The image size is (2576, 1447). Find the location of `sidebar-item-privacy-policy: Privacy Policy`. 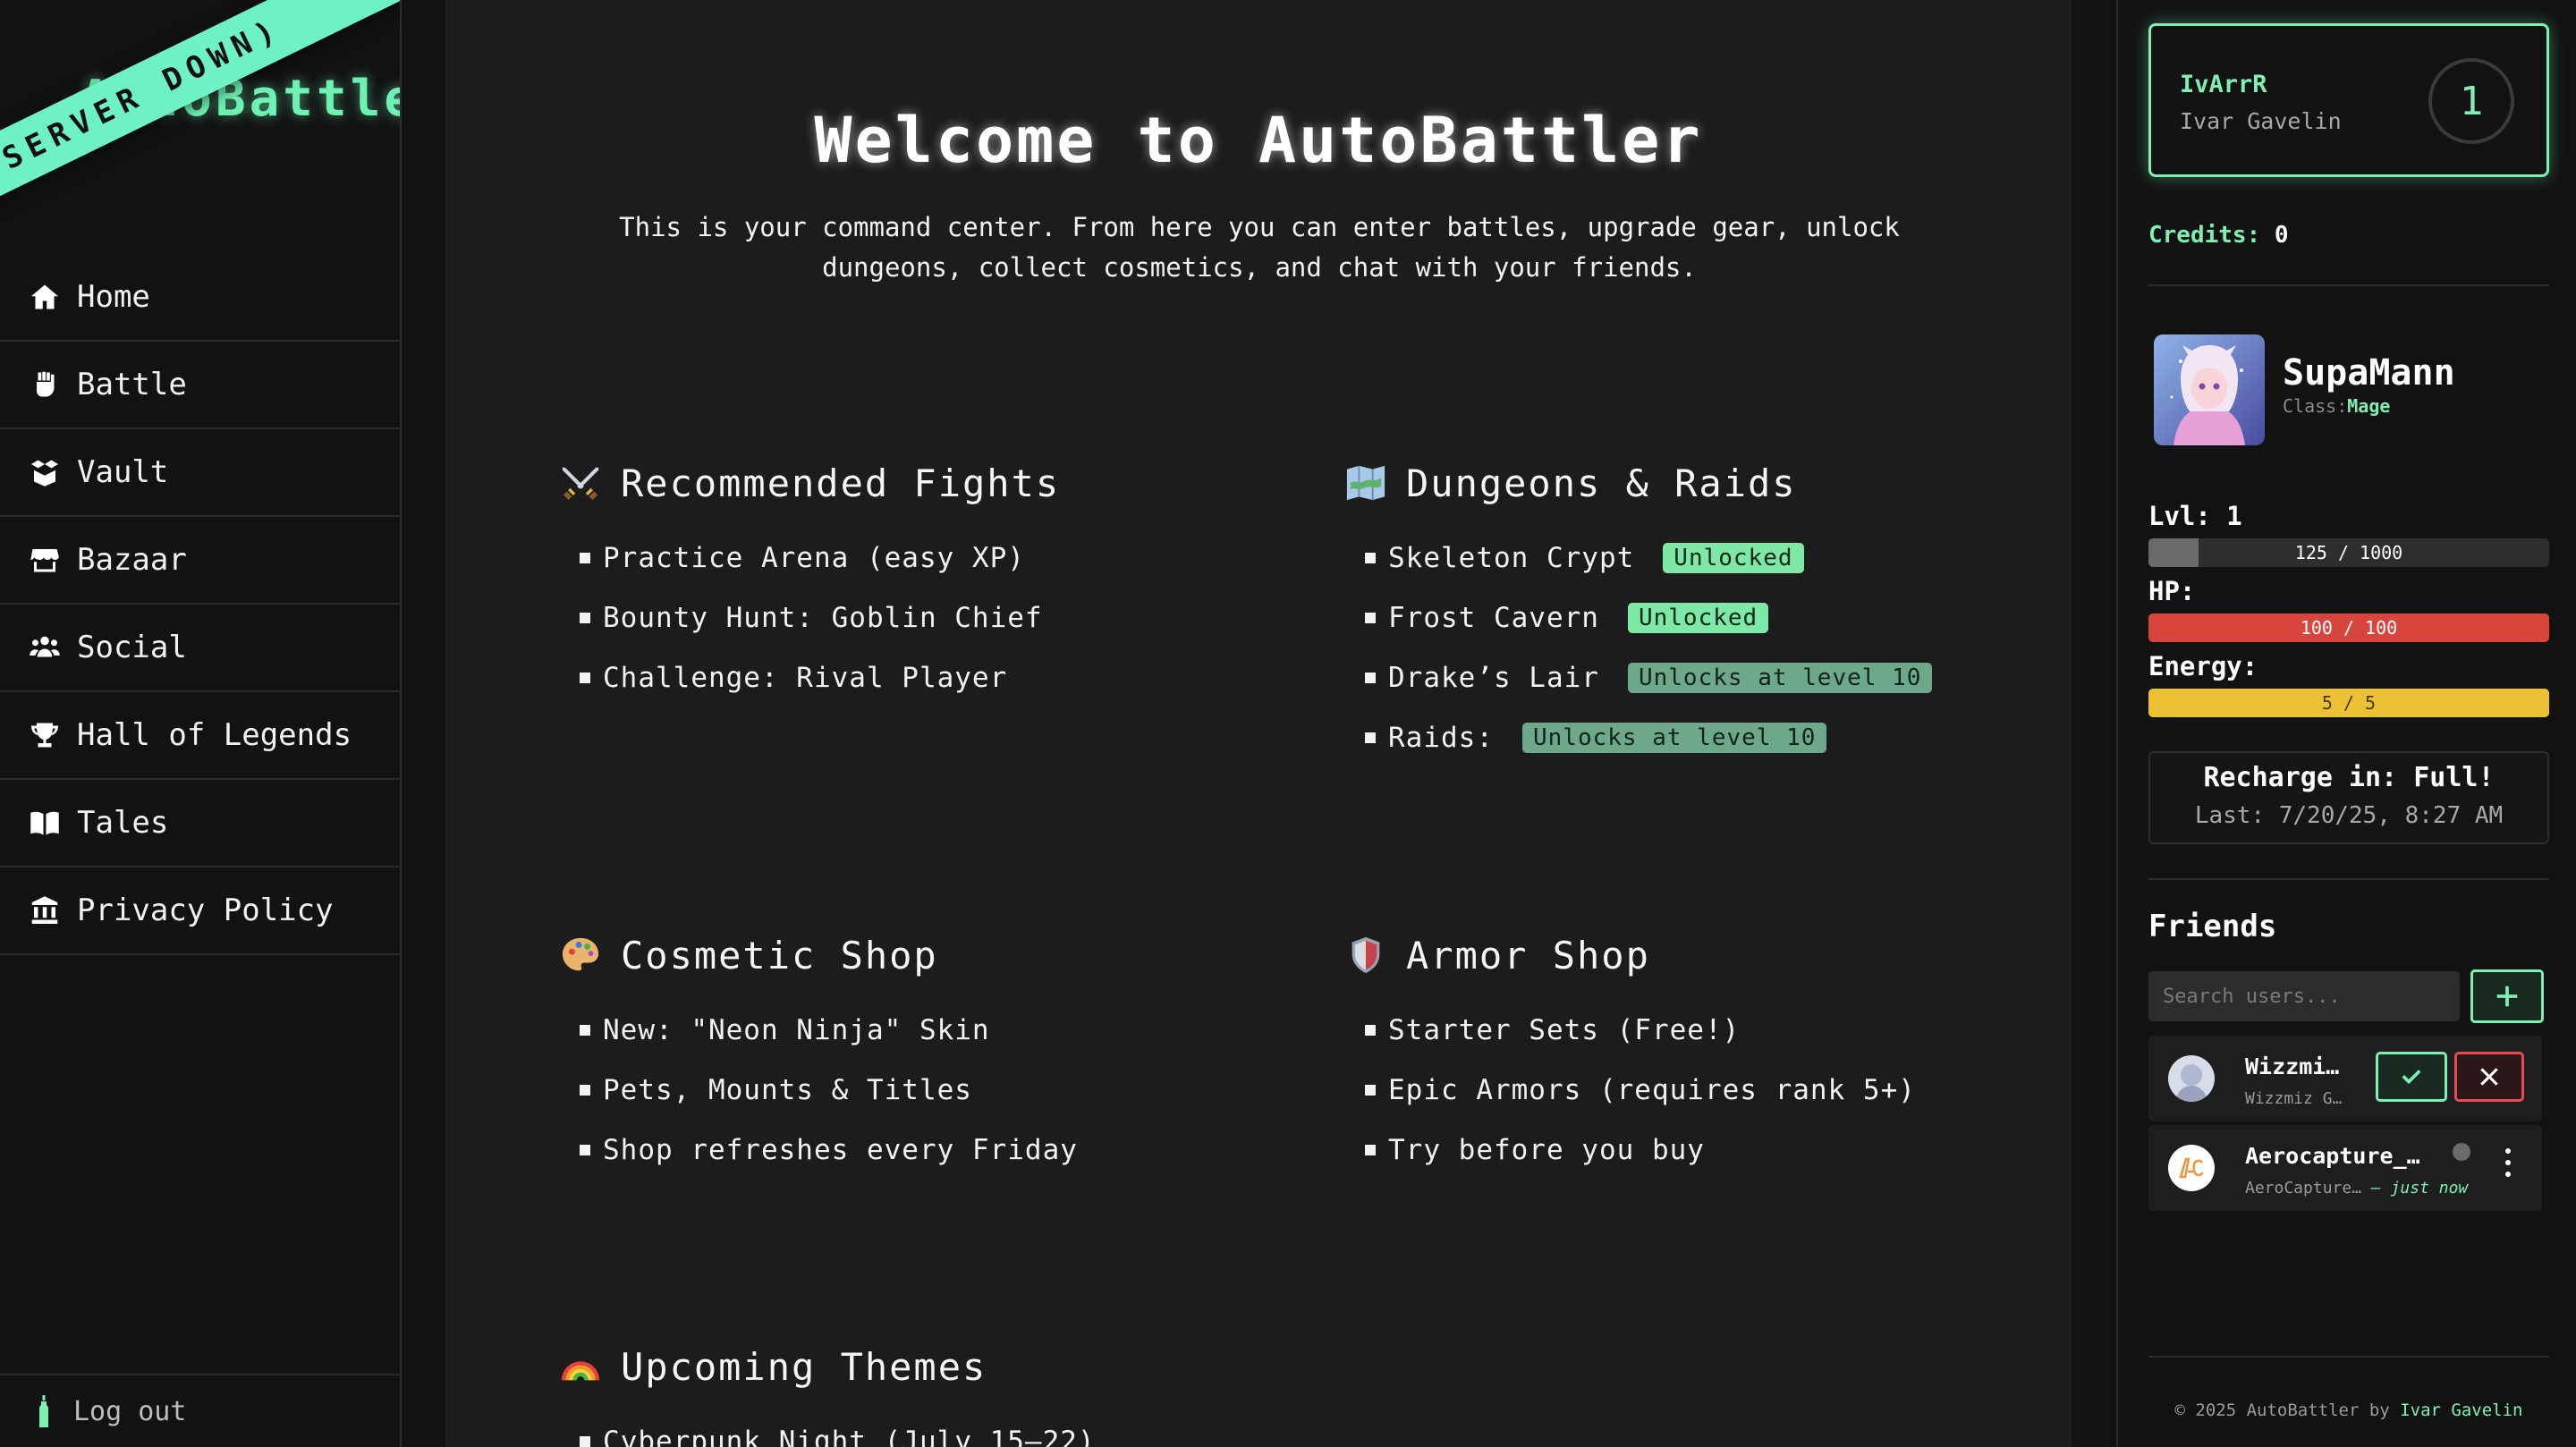

sidebar-item-privacy-policy: Privacy Policy is located at coordinates (200, 911).